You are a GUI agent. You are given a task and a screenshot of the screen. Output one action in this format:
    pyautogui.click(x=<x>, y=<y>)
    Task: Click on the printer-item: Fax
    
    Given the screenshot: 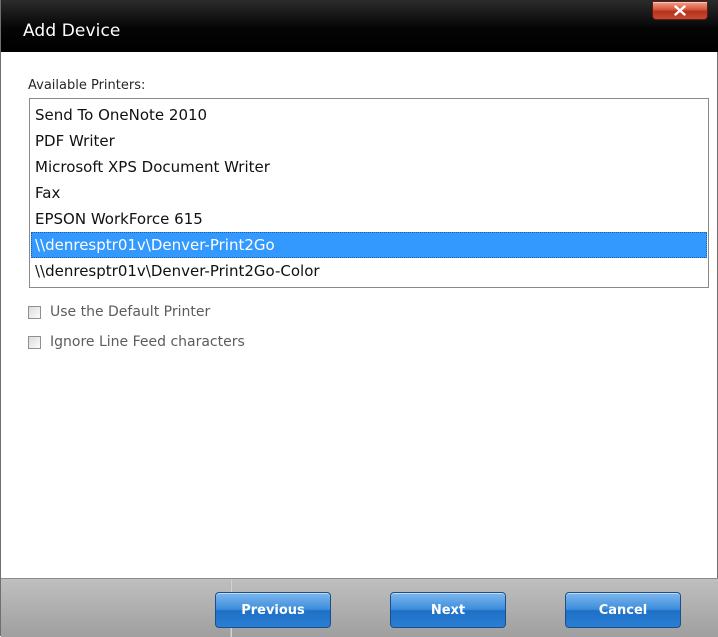 What is the action you would take?
    pyautogui.click(x=369, y=193)
    